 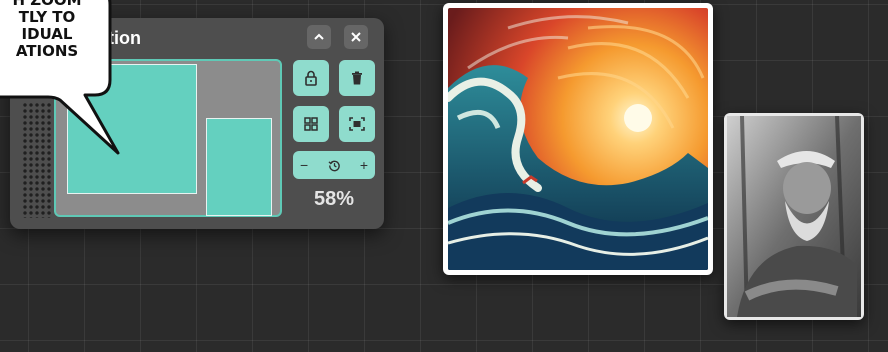 I want to click on zoom-level: 58%, so click(x=334, y=199).